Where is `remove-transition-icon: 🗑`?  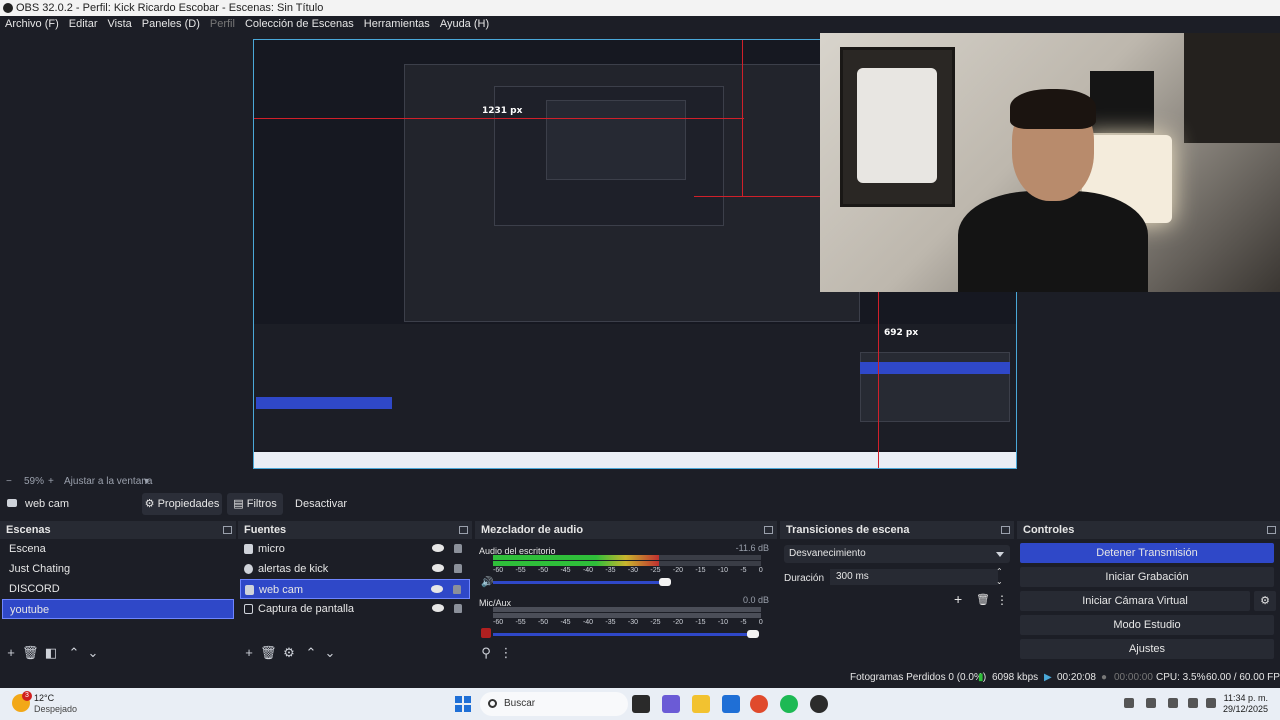
remove-transition-icon: 🗑 is located at coordinates (983, 599).